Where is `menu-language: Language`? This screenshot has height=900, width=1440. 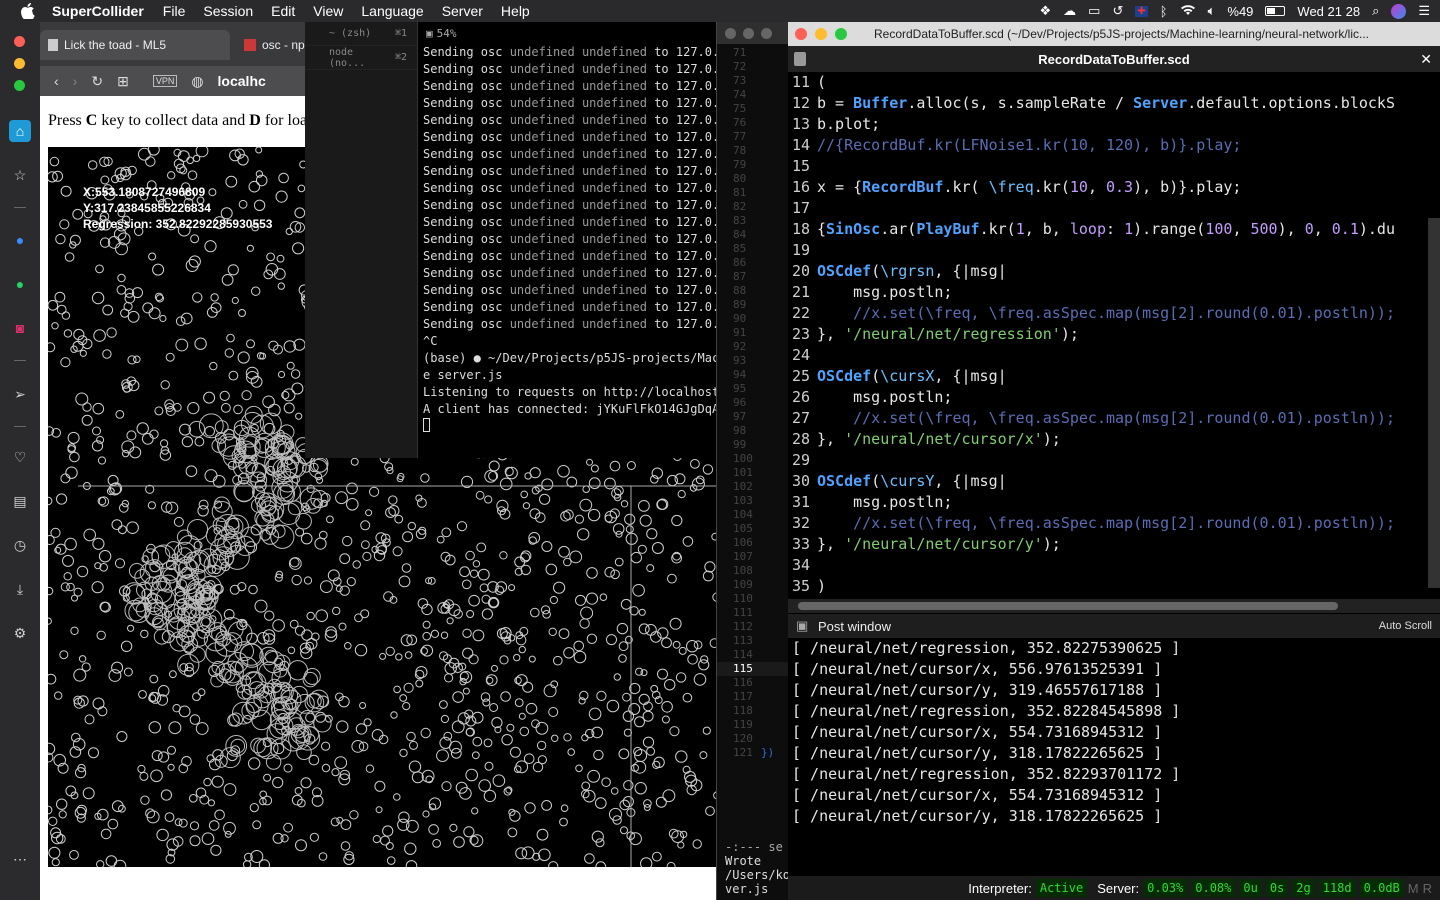
menu-language: Language is located at coordinates (392, 11).